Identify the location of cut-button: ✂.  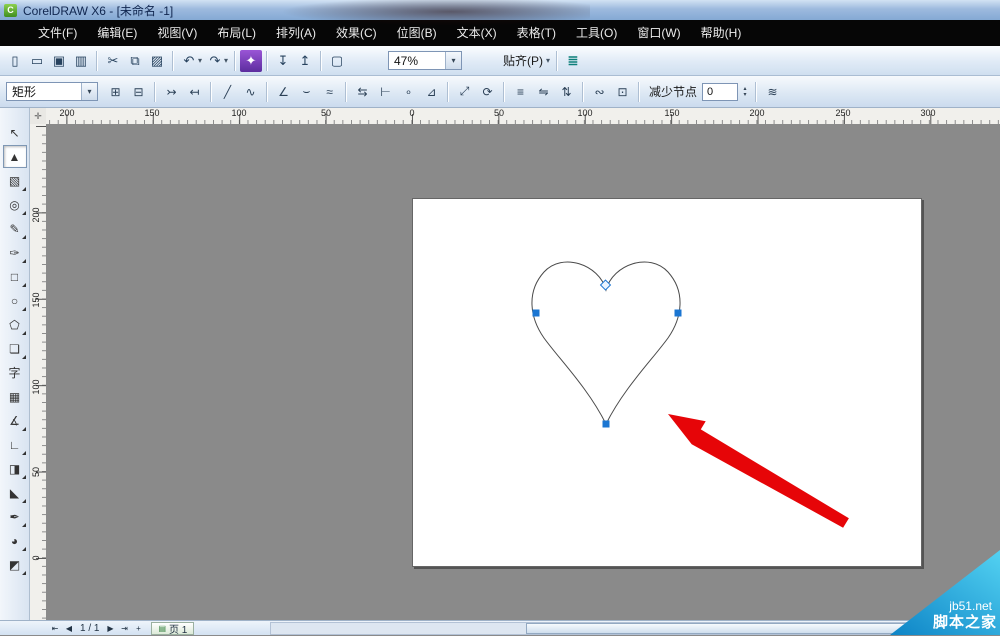
(113, 61).